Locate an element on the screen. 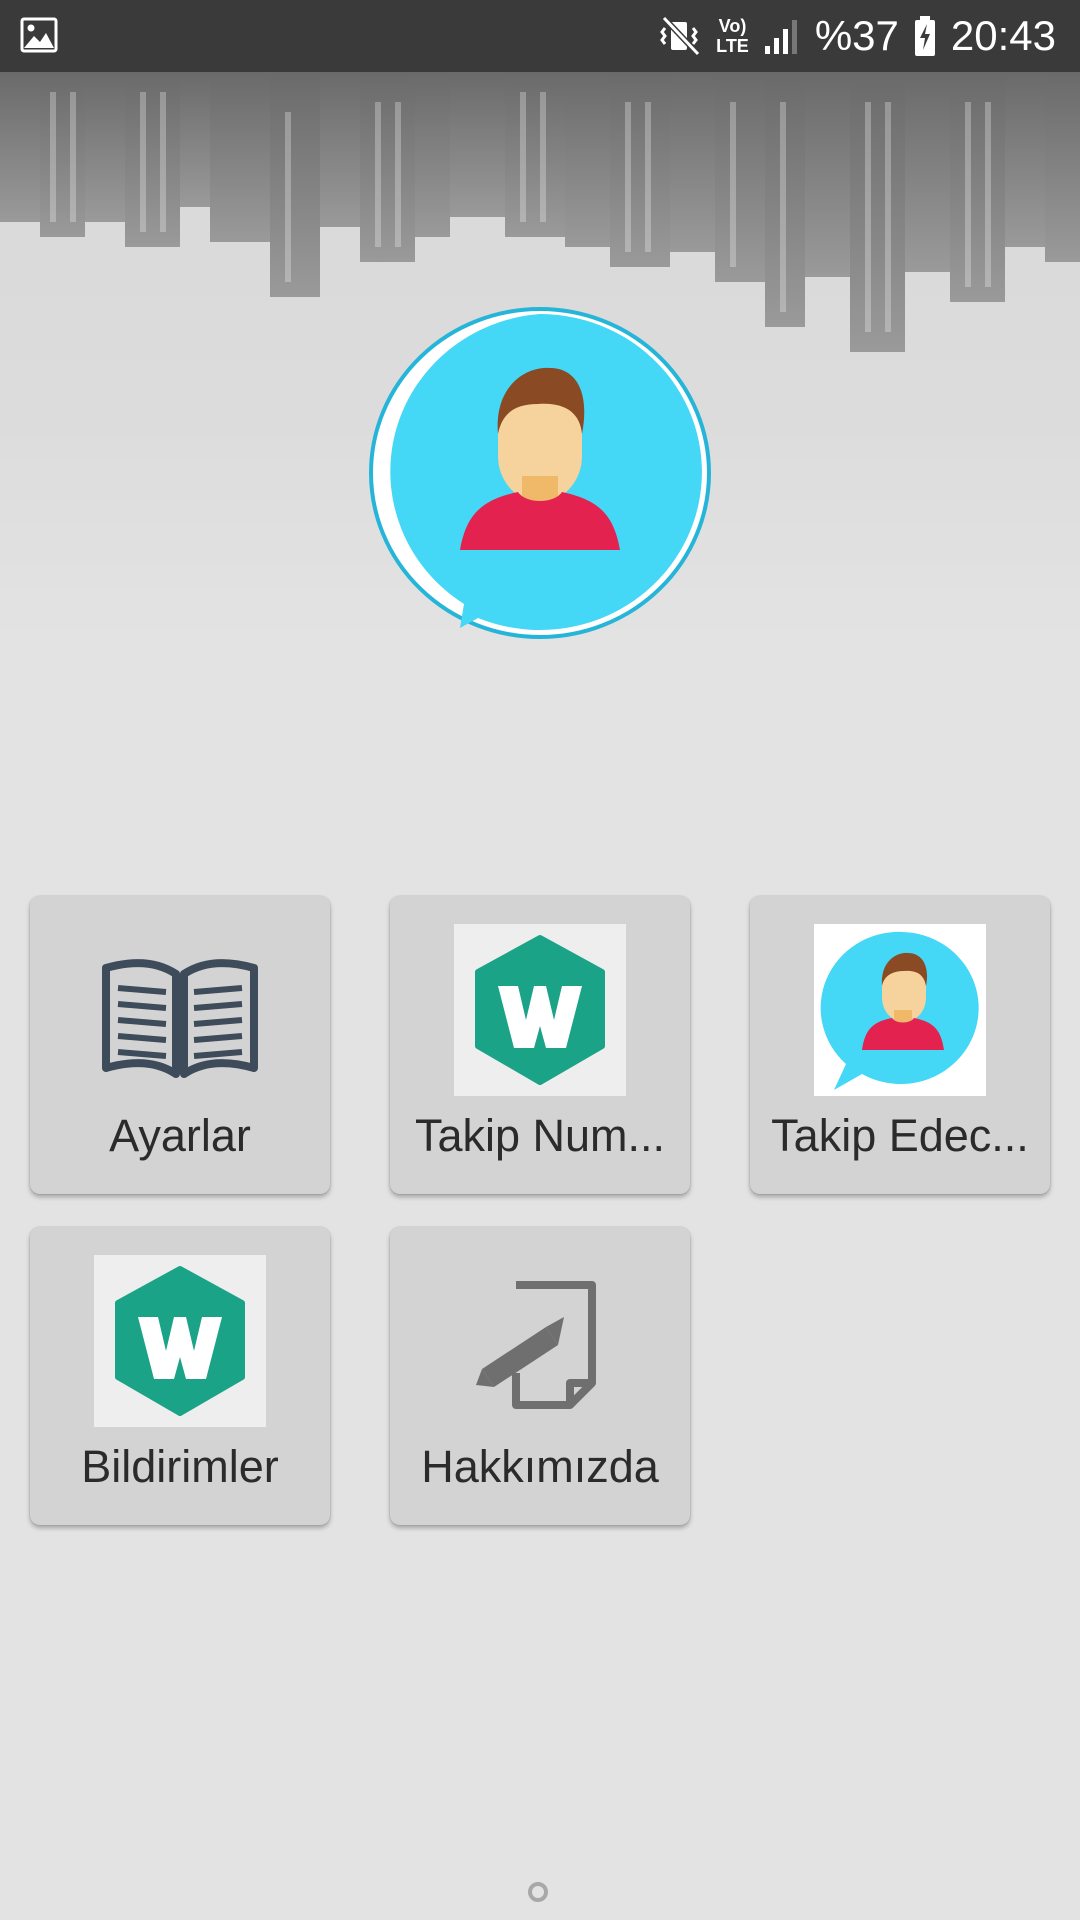  status-bar: Vo) LTE %37 20:43 is located at coordinates (540, 36).